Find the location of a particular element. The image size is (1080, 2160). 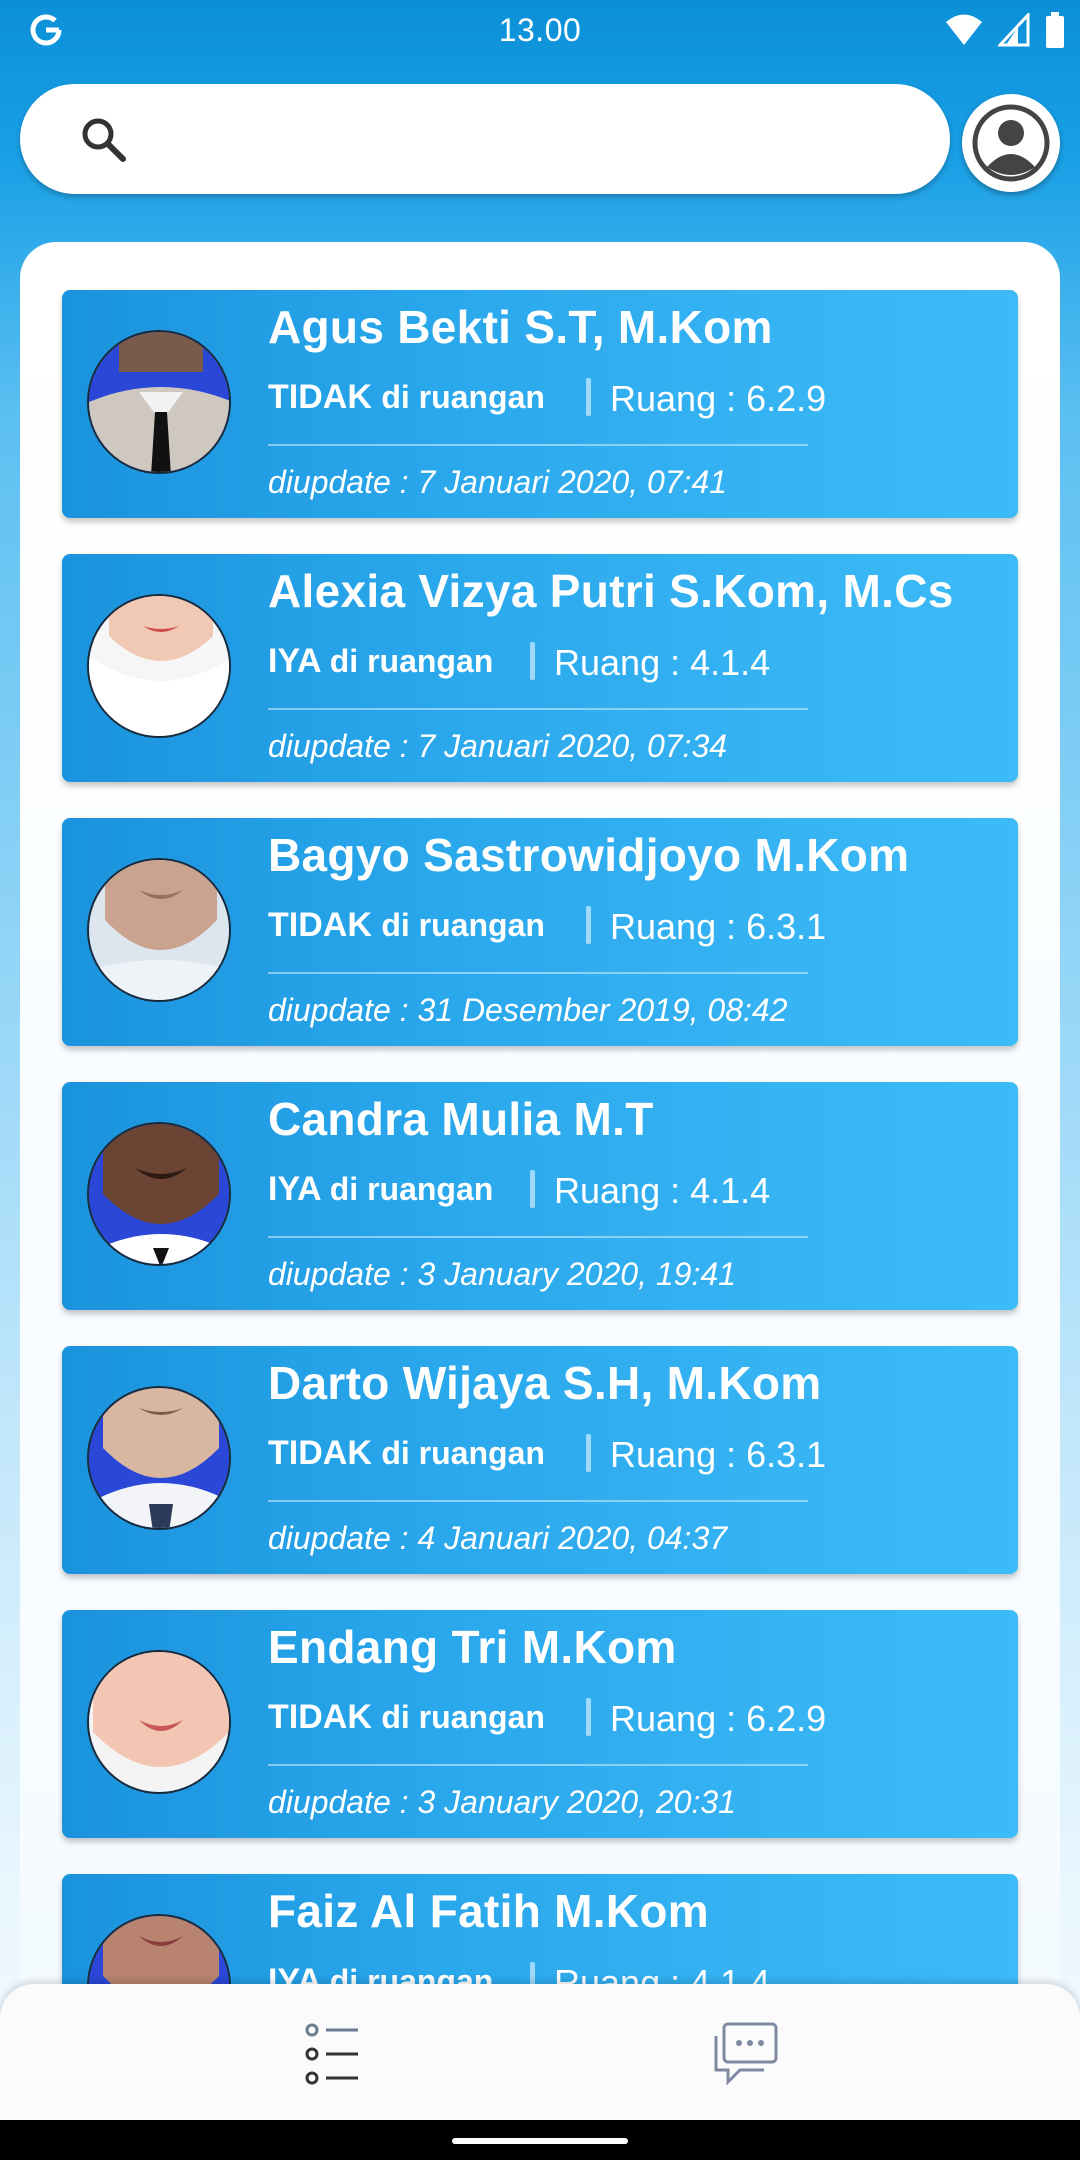

updated-time: diupdate : 7 Januari 2020, 07:41 is located at coordinates (498, 482).